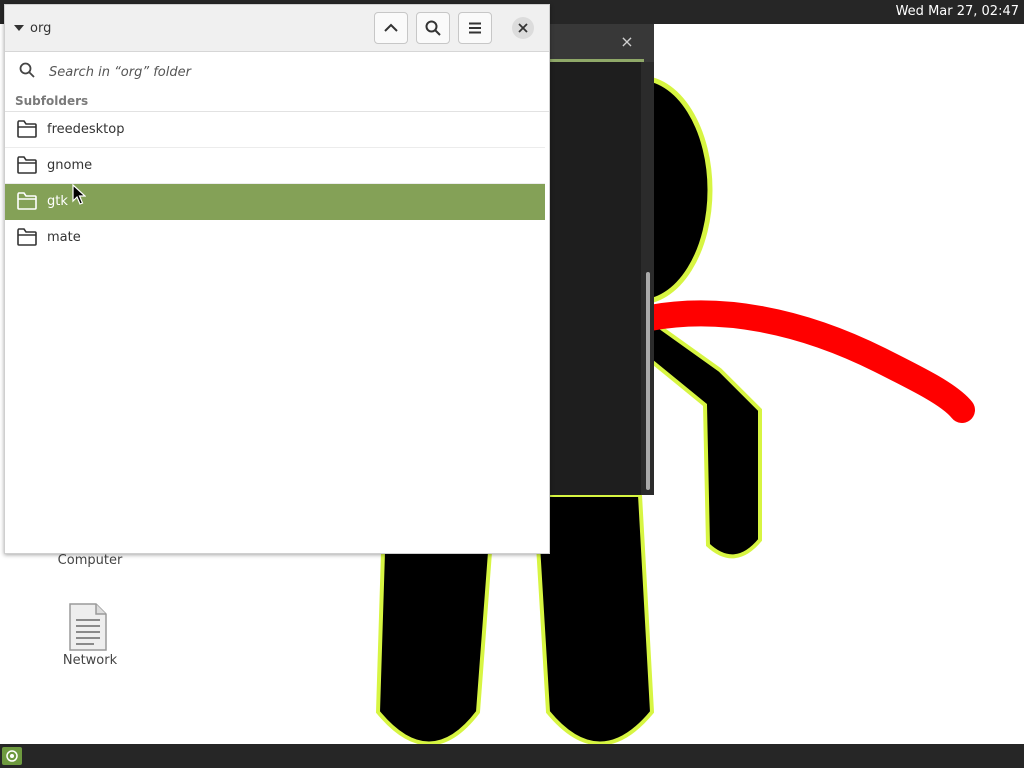  What do you see at coordinates (434, 648) in the screenshot?
I see `figure-left-leg` at bounding box center [434, 648].